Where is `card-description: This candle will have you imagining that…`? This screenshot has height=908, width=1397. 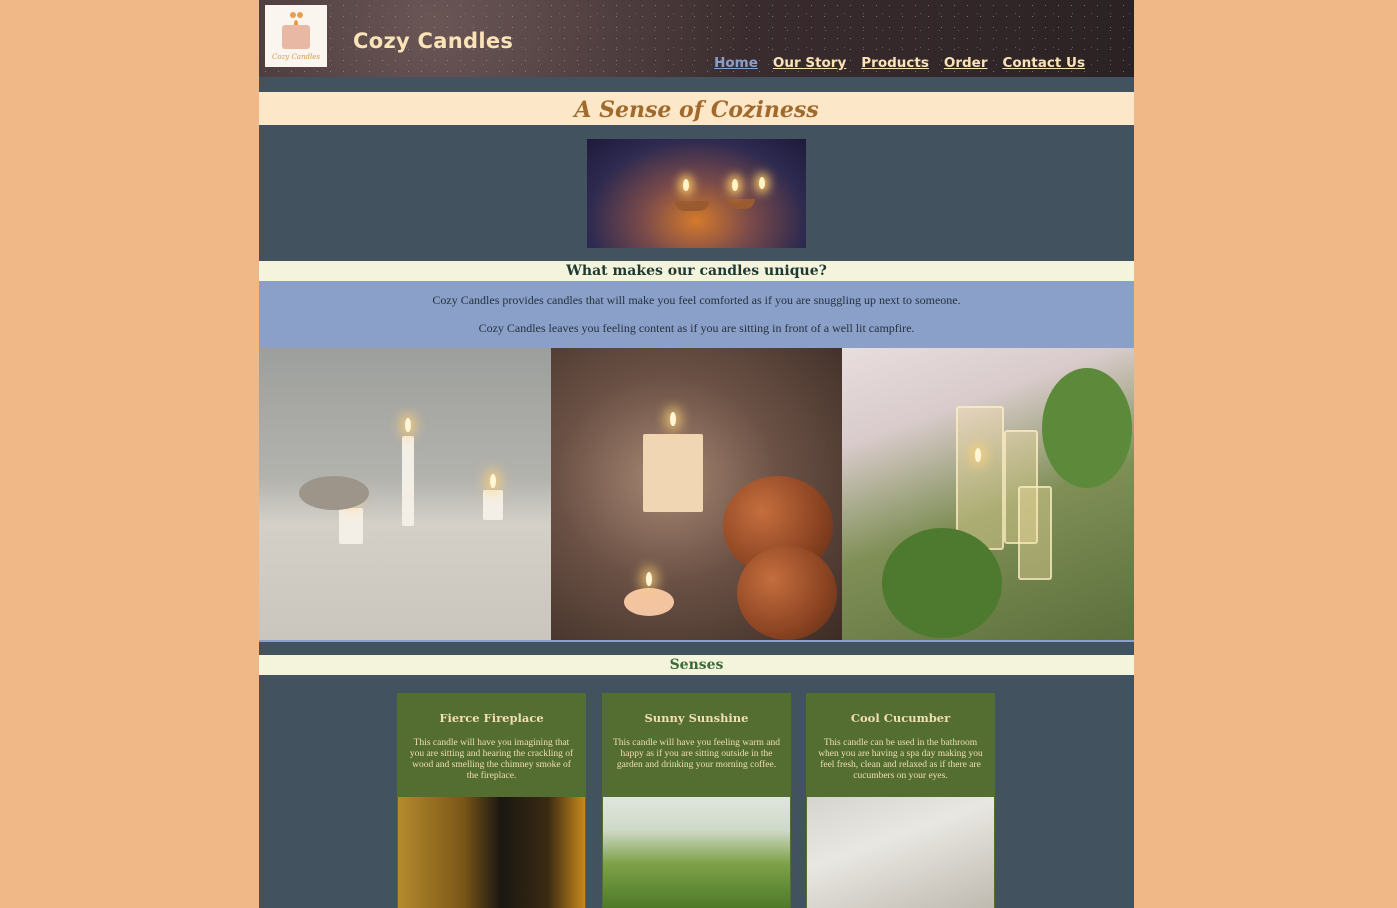 card-description: This candle will have you imagining that… is located at coordinates (491, 759).